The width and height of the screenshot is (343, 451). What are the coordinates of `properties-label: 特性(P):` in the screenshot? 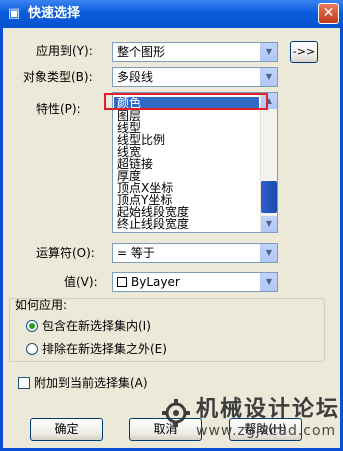 It's located at (58, 109).